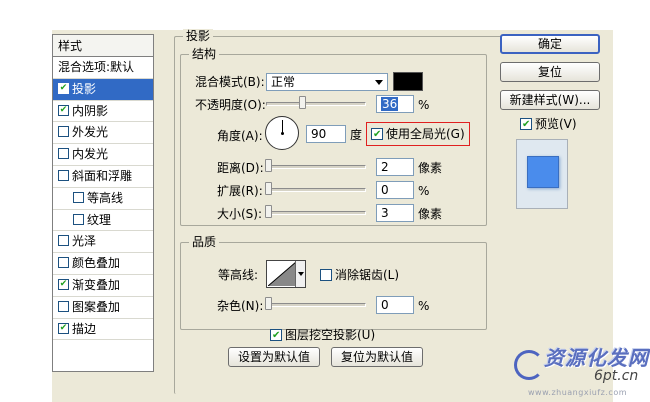 Image resolution: width=650 pixels, height=402 pixels. Describe the element at coordinates (230, 82) in the screenshot. I see `blend-mode-label: 混合模式(B):` at that location.